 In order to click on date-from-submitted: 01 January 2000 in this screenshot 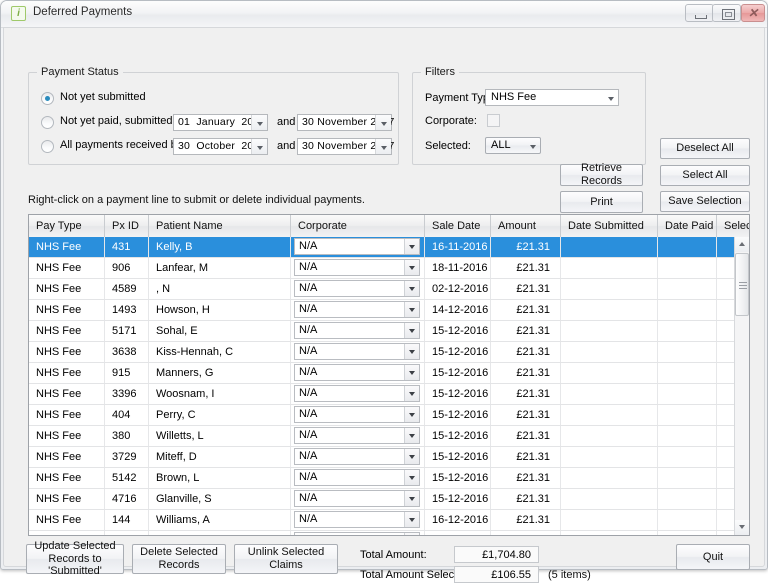, I will do `click(220, 122)`.